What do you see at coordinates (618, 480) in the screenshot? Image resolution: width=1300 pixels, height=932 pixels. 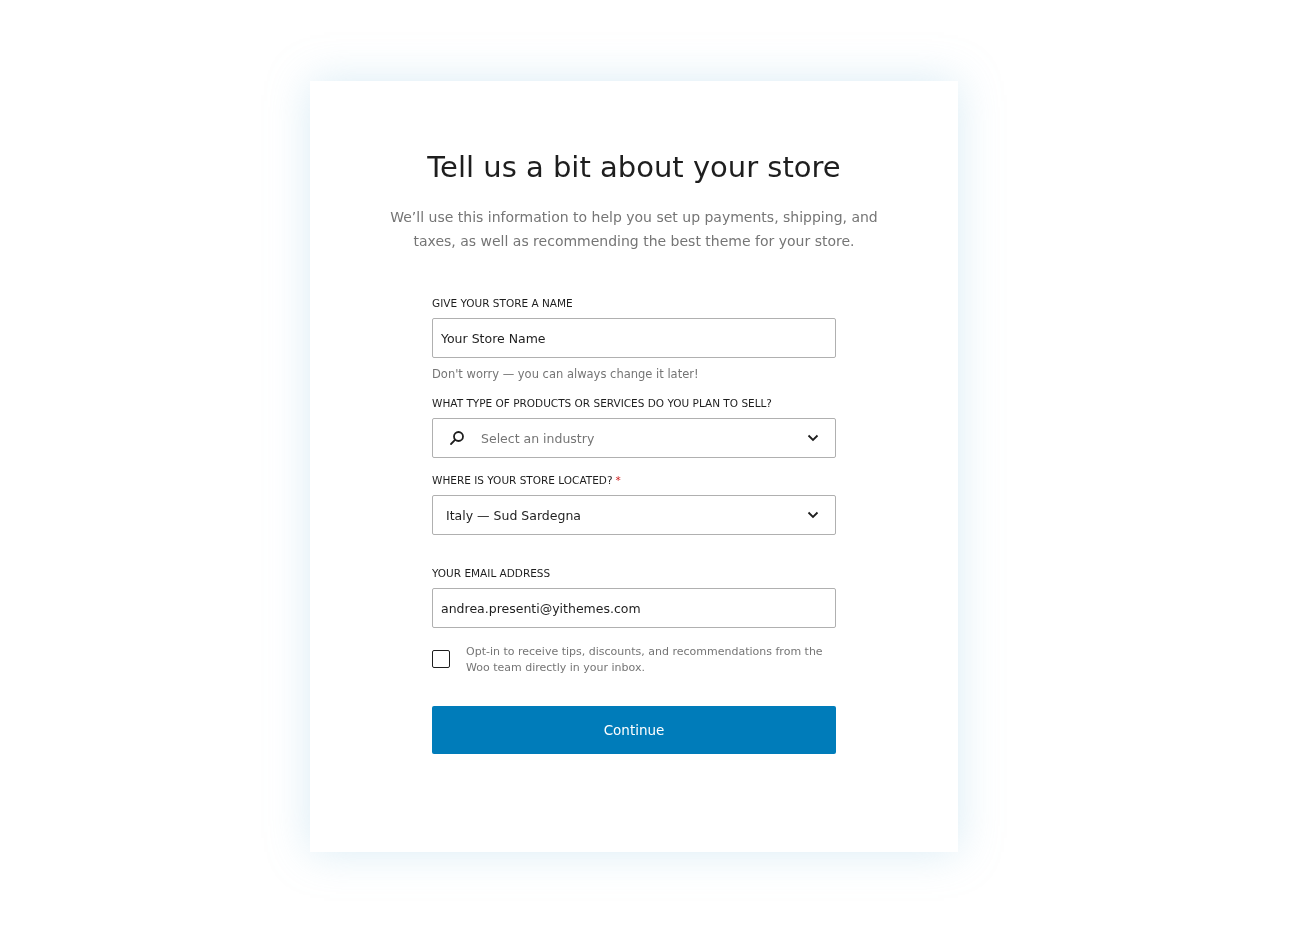 I see `required-mark: *` at bounding box center [618, 480].